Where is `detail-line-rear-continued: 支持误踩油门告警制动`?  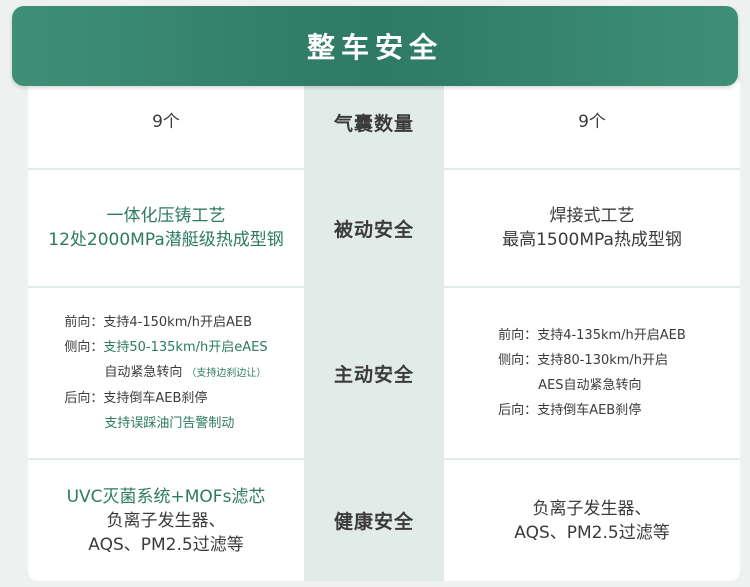 detail-line-rear-continued: 支持误踩油门告警制动 is located at coordinates (149, 423).